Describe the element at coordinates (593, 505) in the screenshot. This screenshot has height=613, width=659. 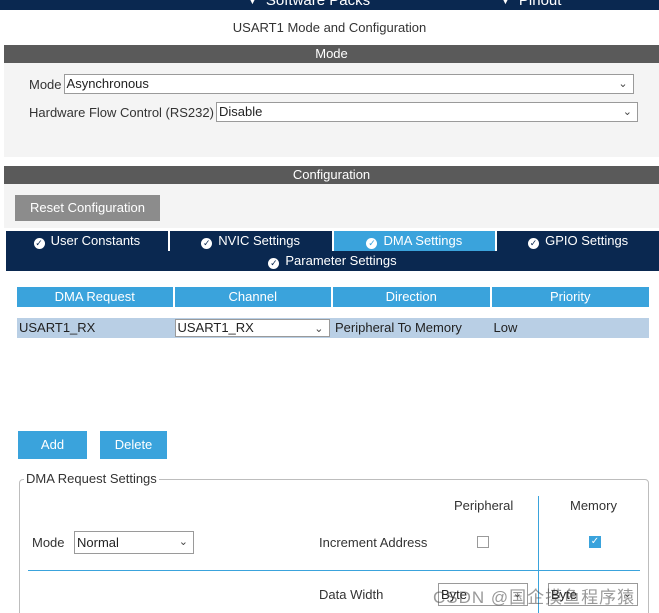
I see `memory-column-header: Memory` at that location.